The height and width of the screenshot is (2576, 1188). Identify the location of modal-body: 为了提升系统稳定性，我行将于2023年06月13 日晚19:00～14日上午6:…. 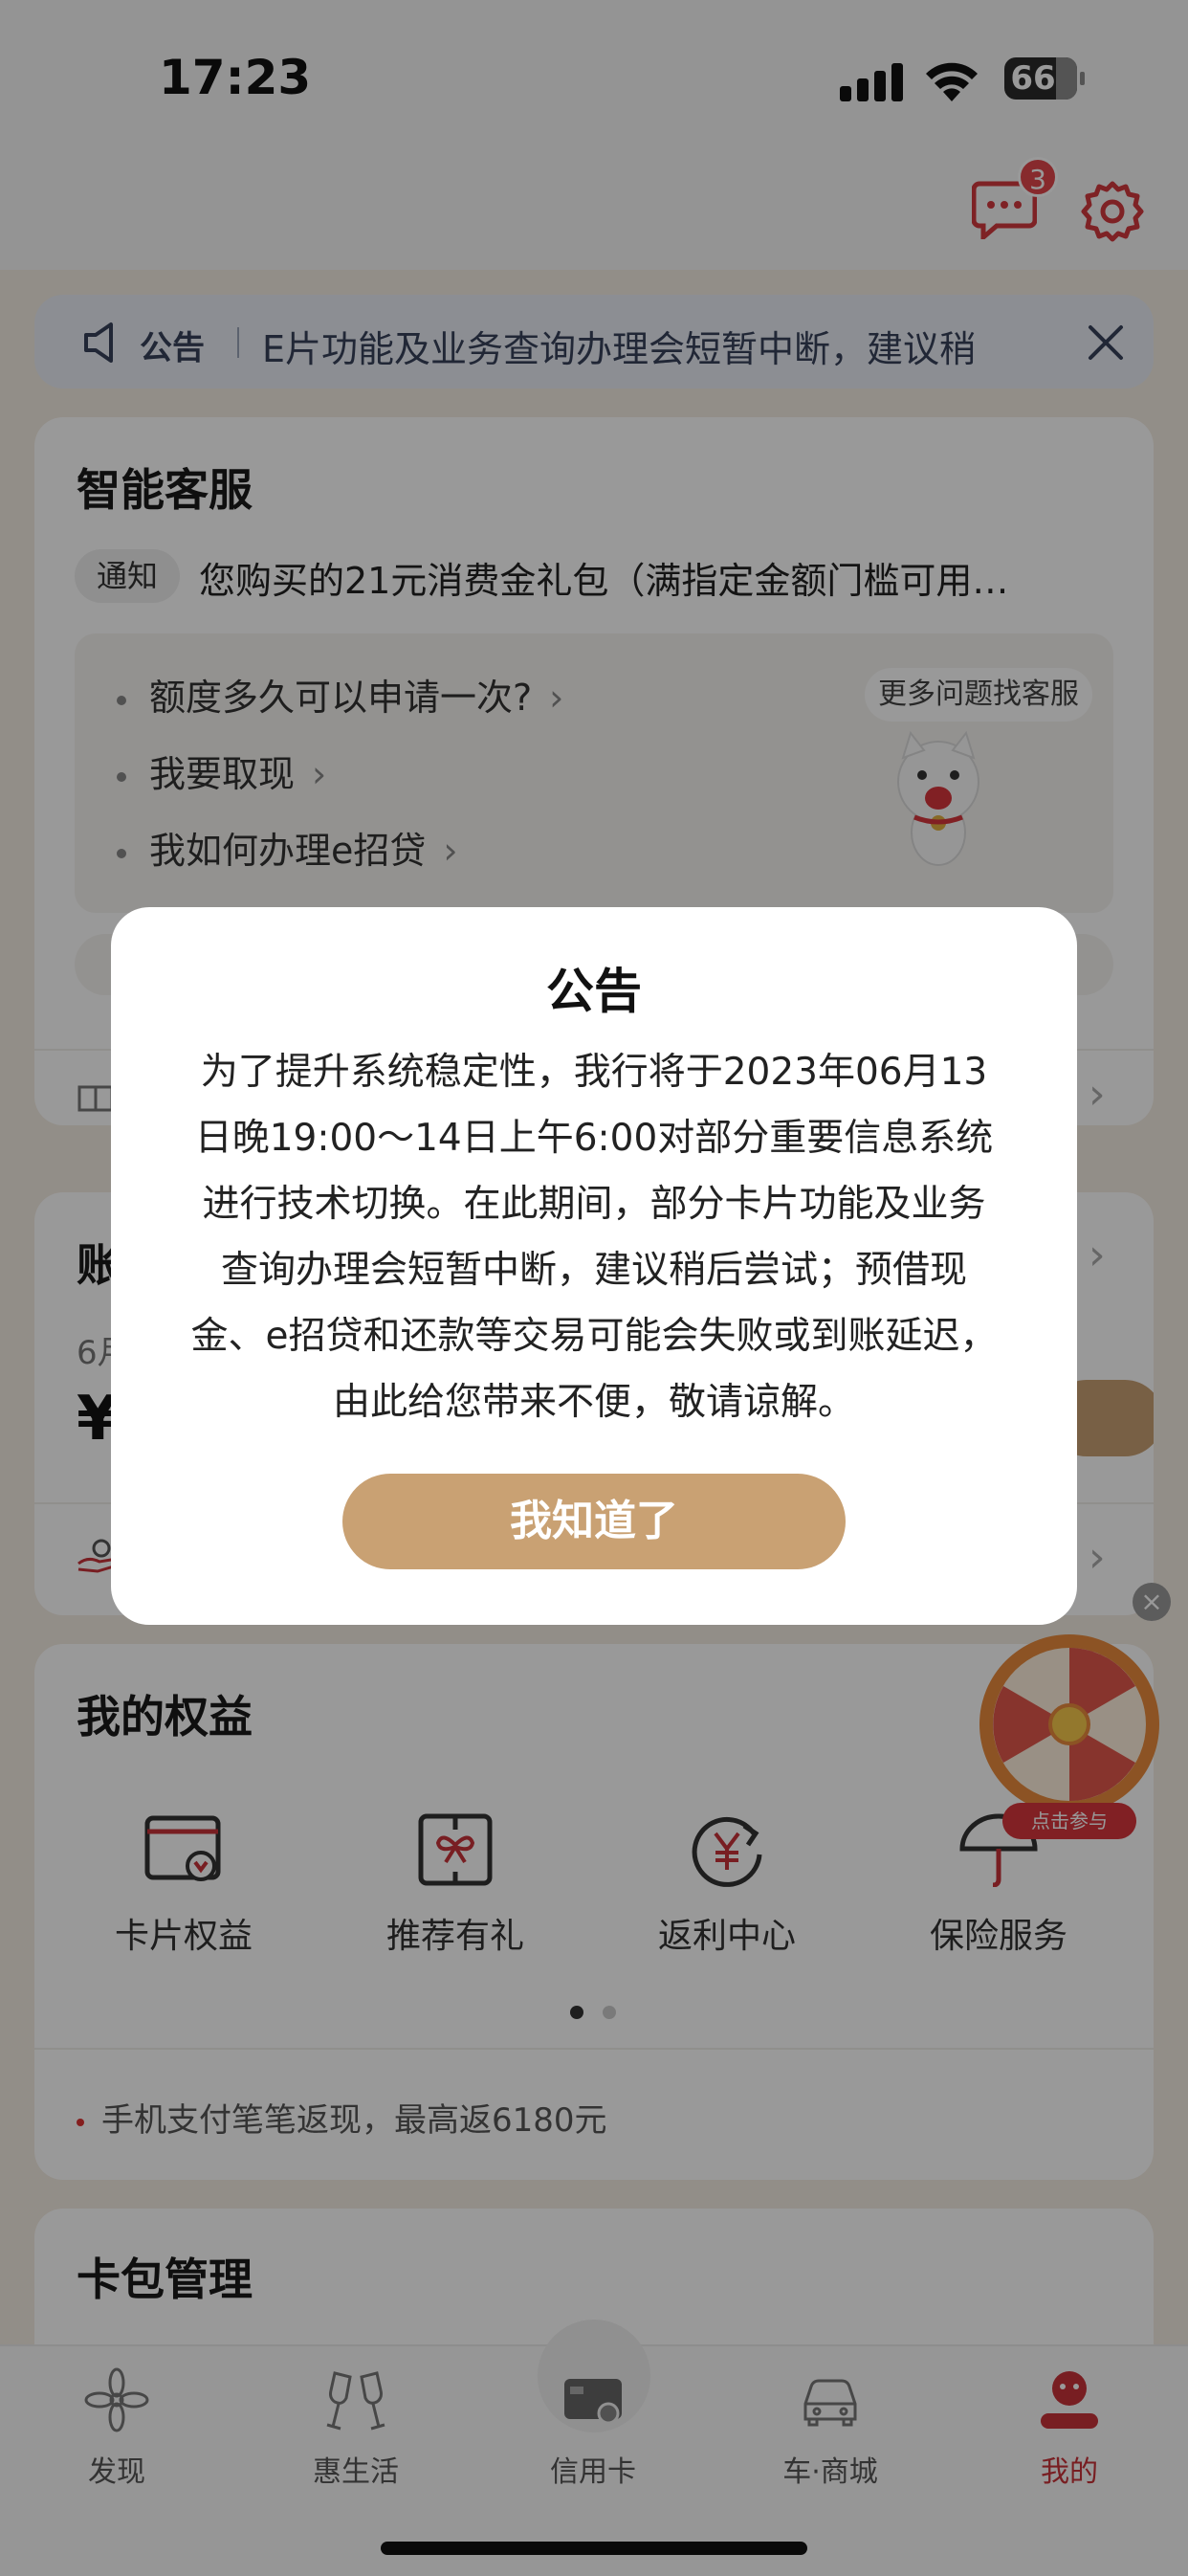
(594, 1237).